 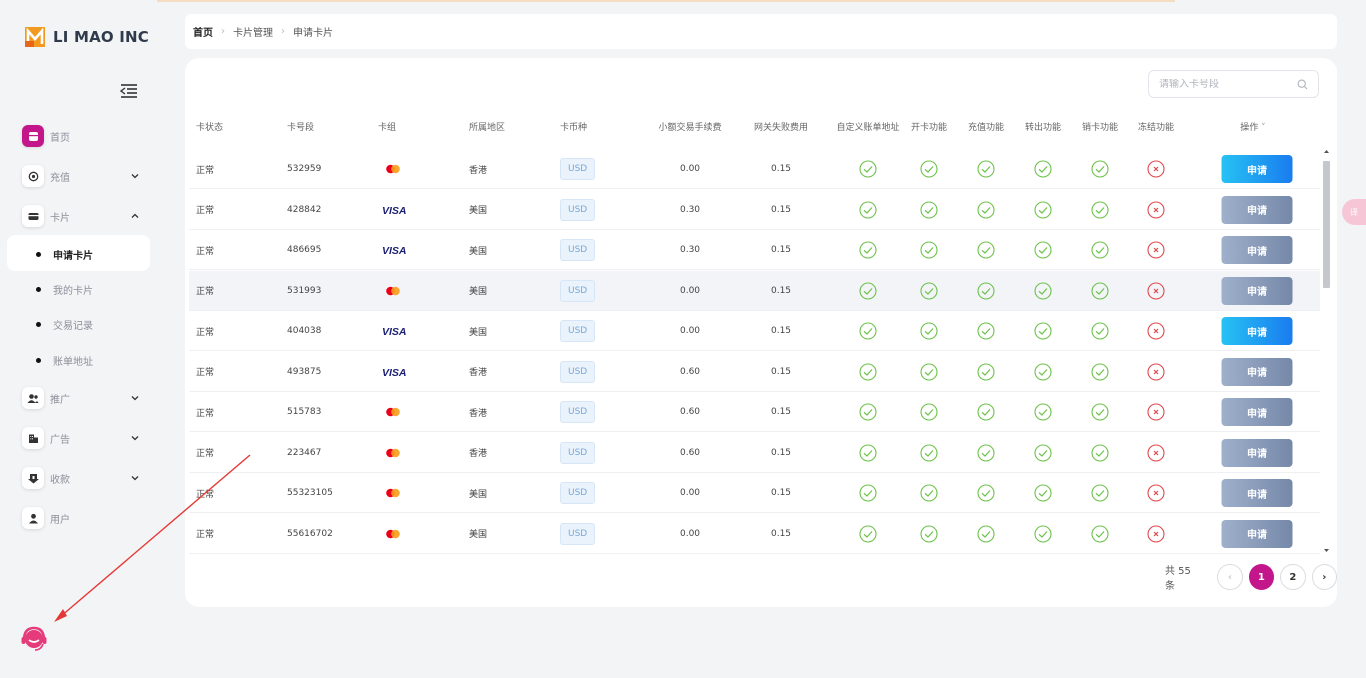 What do you see at coordinates (304, 331) in the screenshot?
I see `card-number-segment: 404038` at bounding box center [304, 331].